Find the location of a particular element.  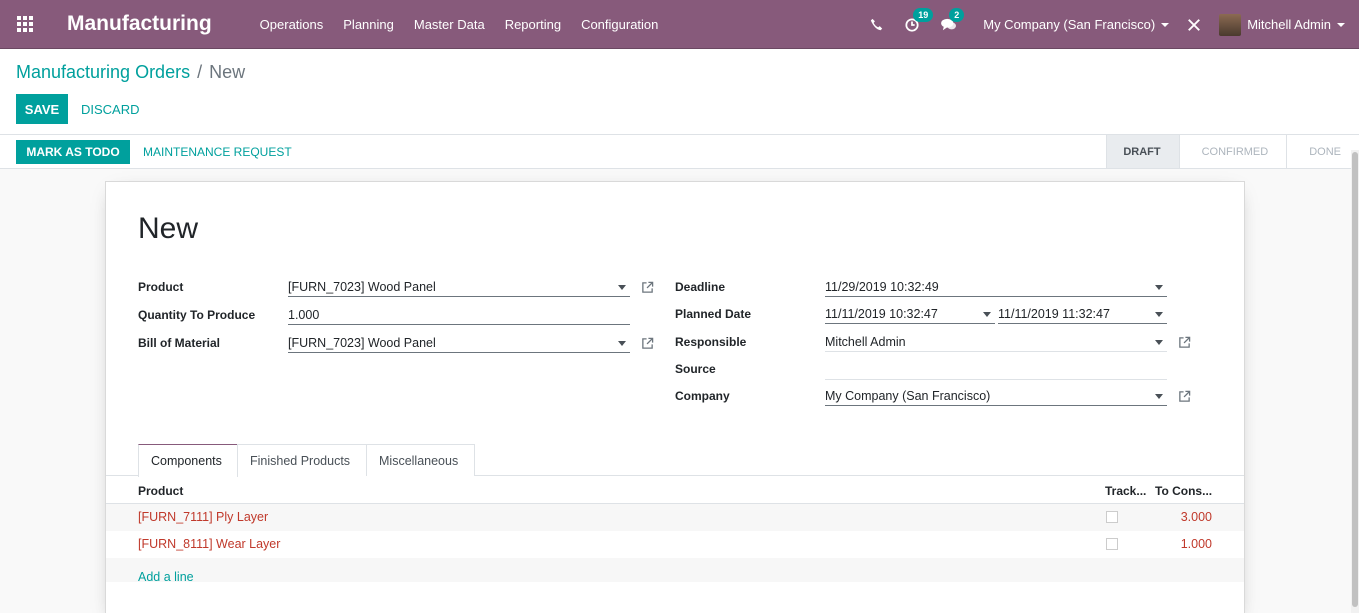

planned-start-field: 11/11/2019 10:32:47 is located at coordinates (910, 314).